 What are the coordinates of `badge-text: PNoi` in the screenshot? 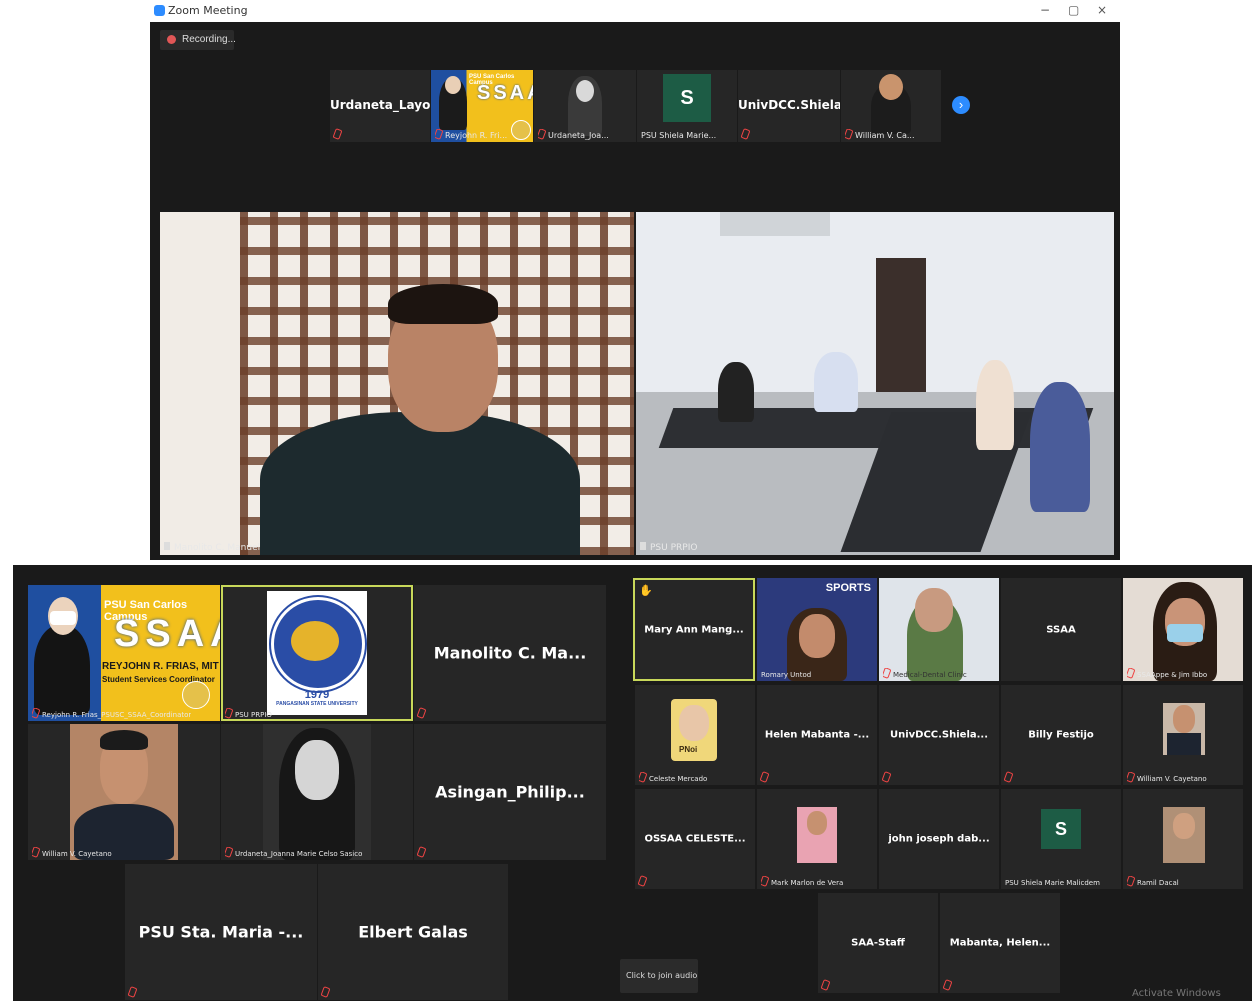 It's located at (688, 749).